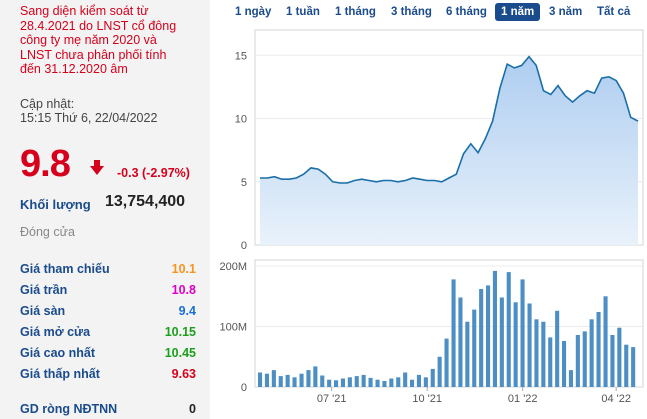 The height and width of the screenshot is (419, 647). I want to click on volume-y-tick-label: 0, so click(244, 388).